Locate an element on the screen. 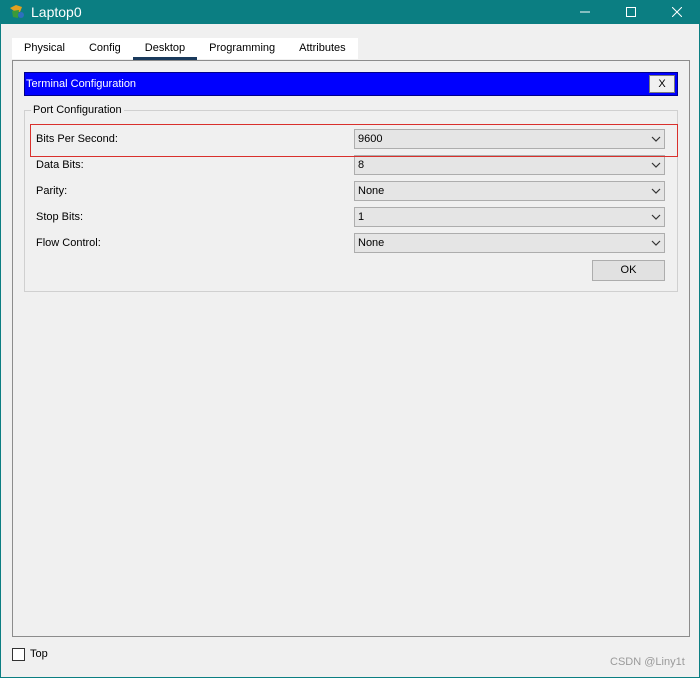 This screenshot has height=678, width=700. bits-per-second-value: 9600 is located at coordinates (370, 139).